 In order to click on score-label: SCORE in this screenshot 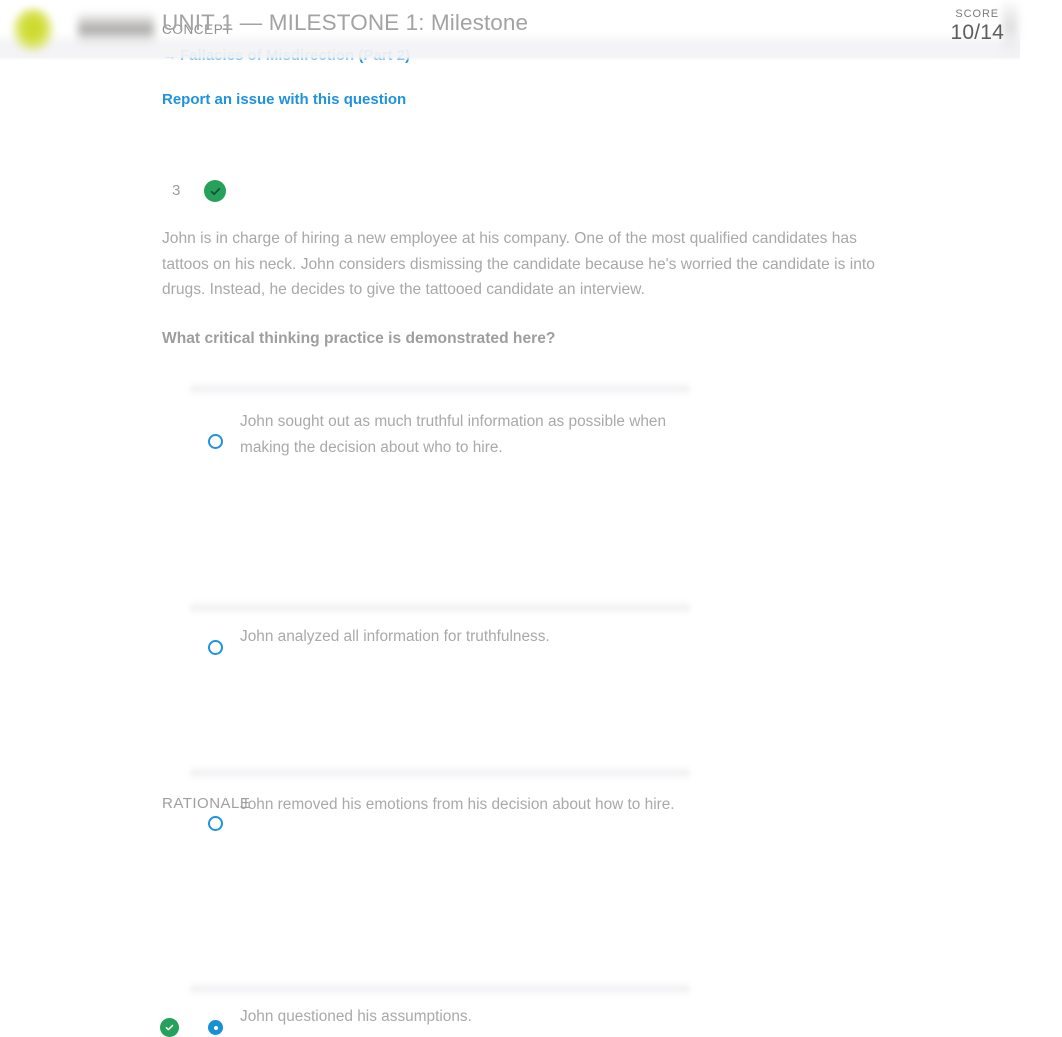, I will do `click(977, 14)`.